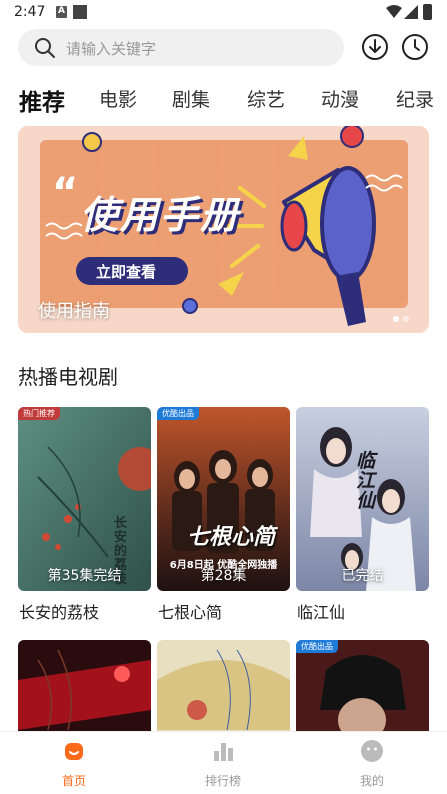  I want to click on search-placeholder: 请输入关键字, so click(111, 49).